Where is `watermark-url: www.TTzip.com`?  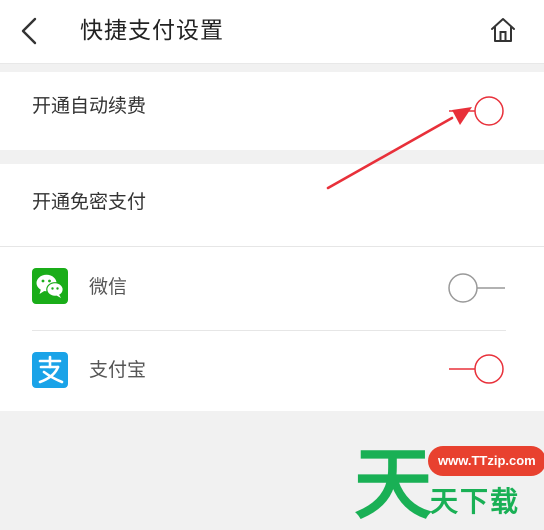
watermark-url: www.TTzip.com is located at coordinates (486, 461).